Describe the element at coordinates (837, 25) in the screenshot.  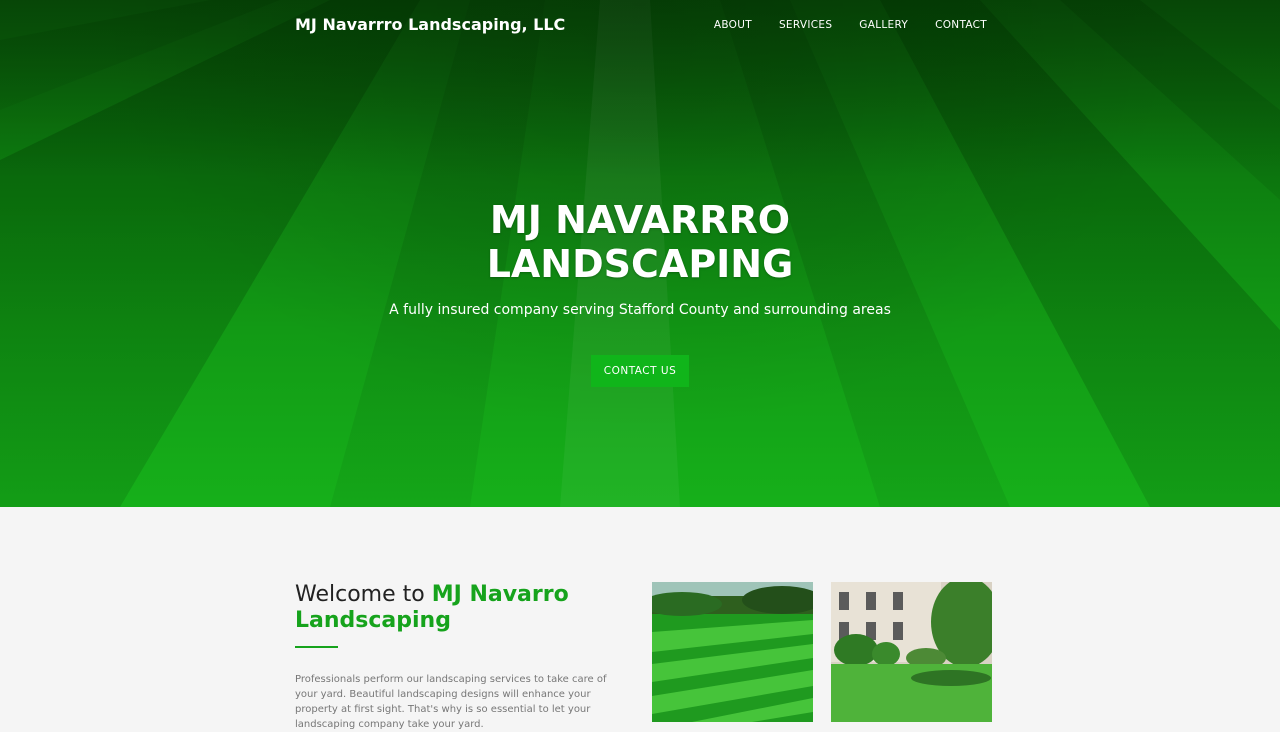
I see `nav-menu: ABOUT SERVICES GALLERY CONTACT` at that location.